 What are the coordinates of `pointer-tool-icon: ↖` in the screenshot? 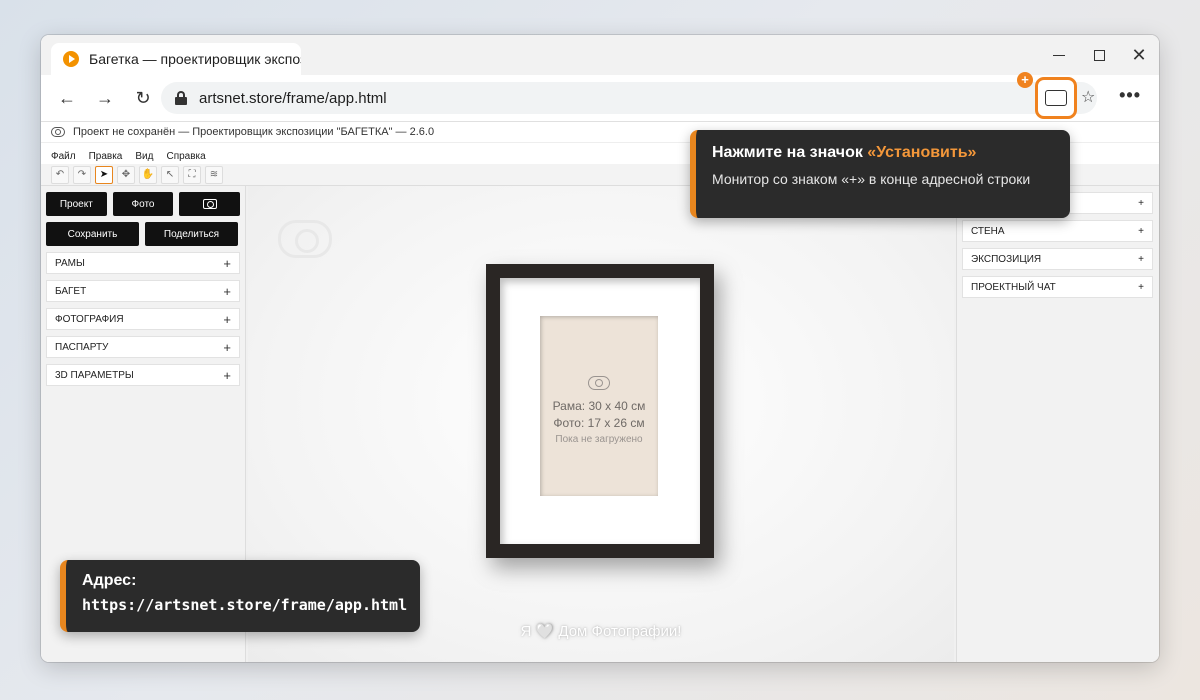 It's located at (170, 174).